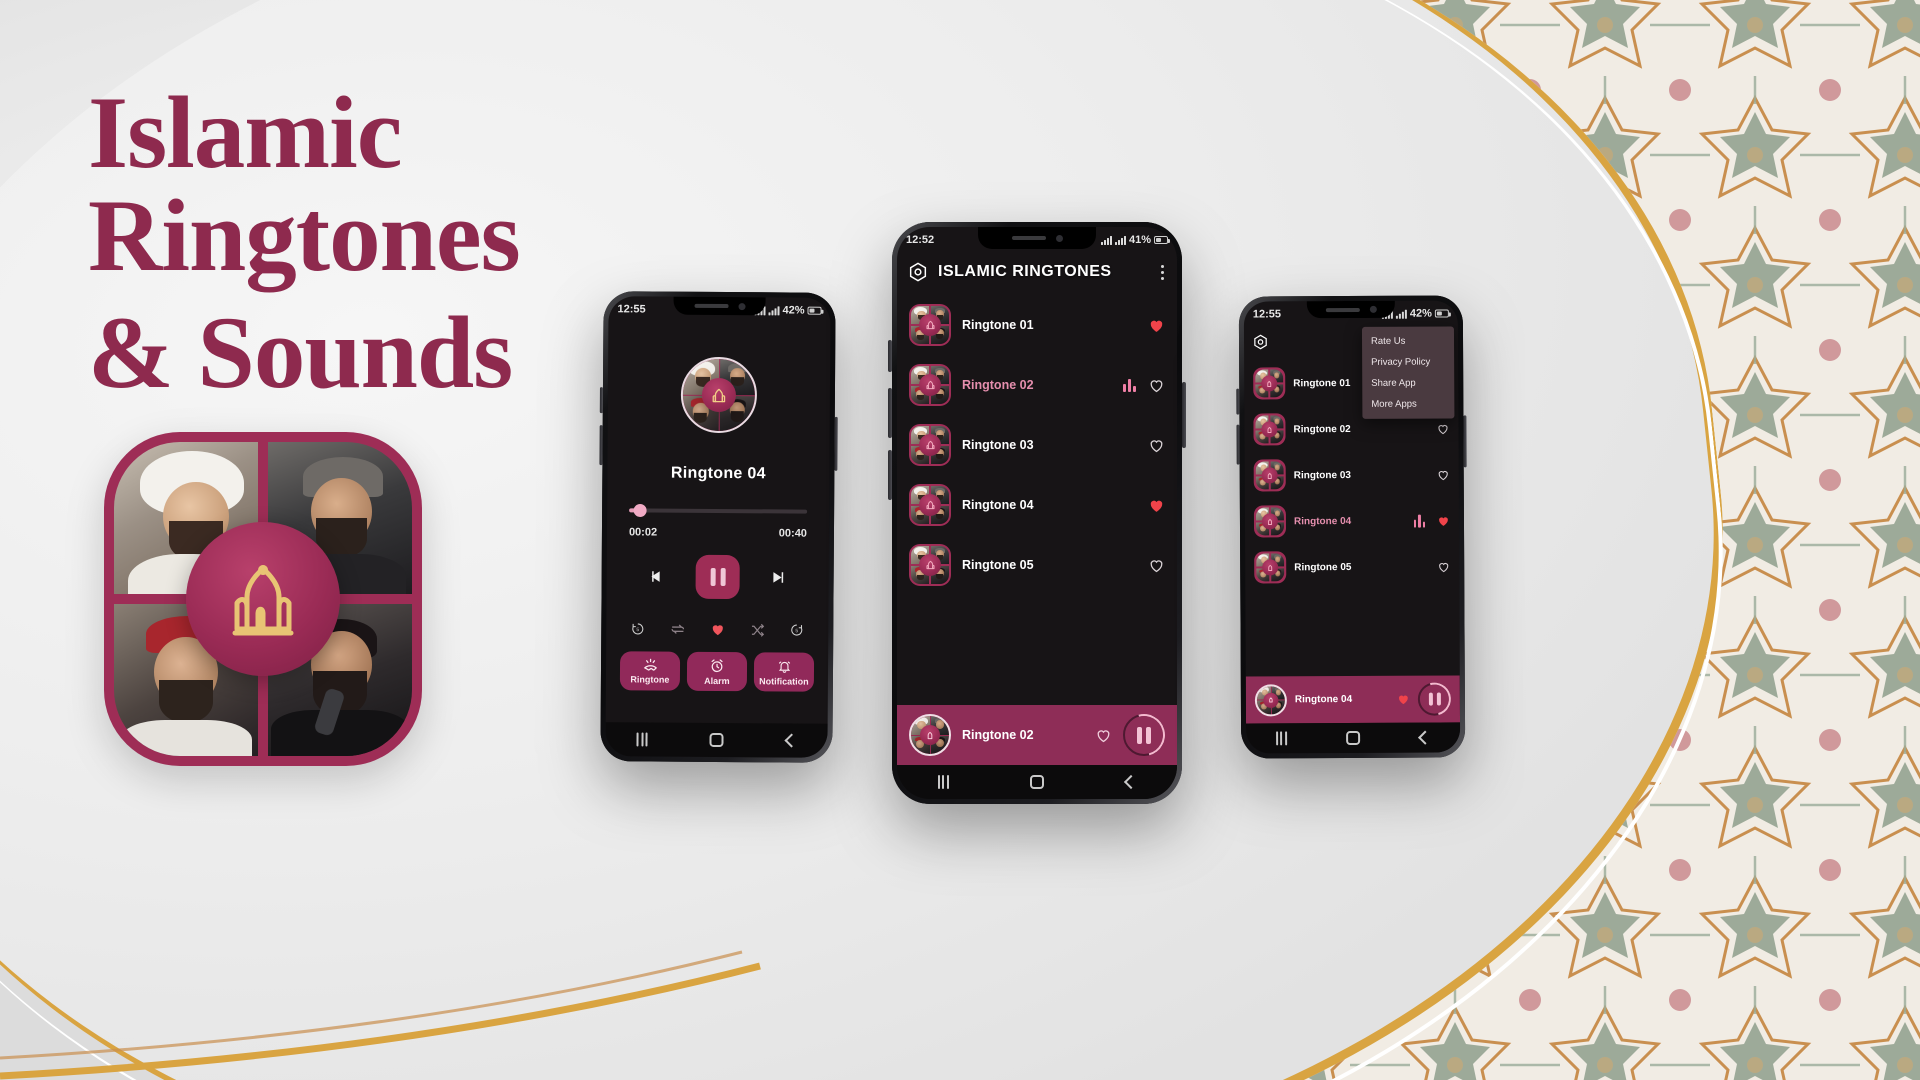 The width and height of the screenshot is (1920, 1080). What do you see at coordinates (998, 735) in the screenshot?
I see `mini-player-title: Ringtone 02` at bounding box center [998, 735].